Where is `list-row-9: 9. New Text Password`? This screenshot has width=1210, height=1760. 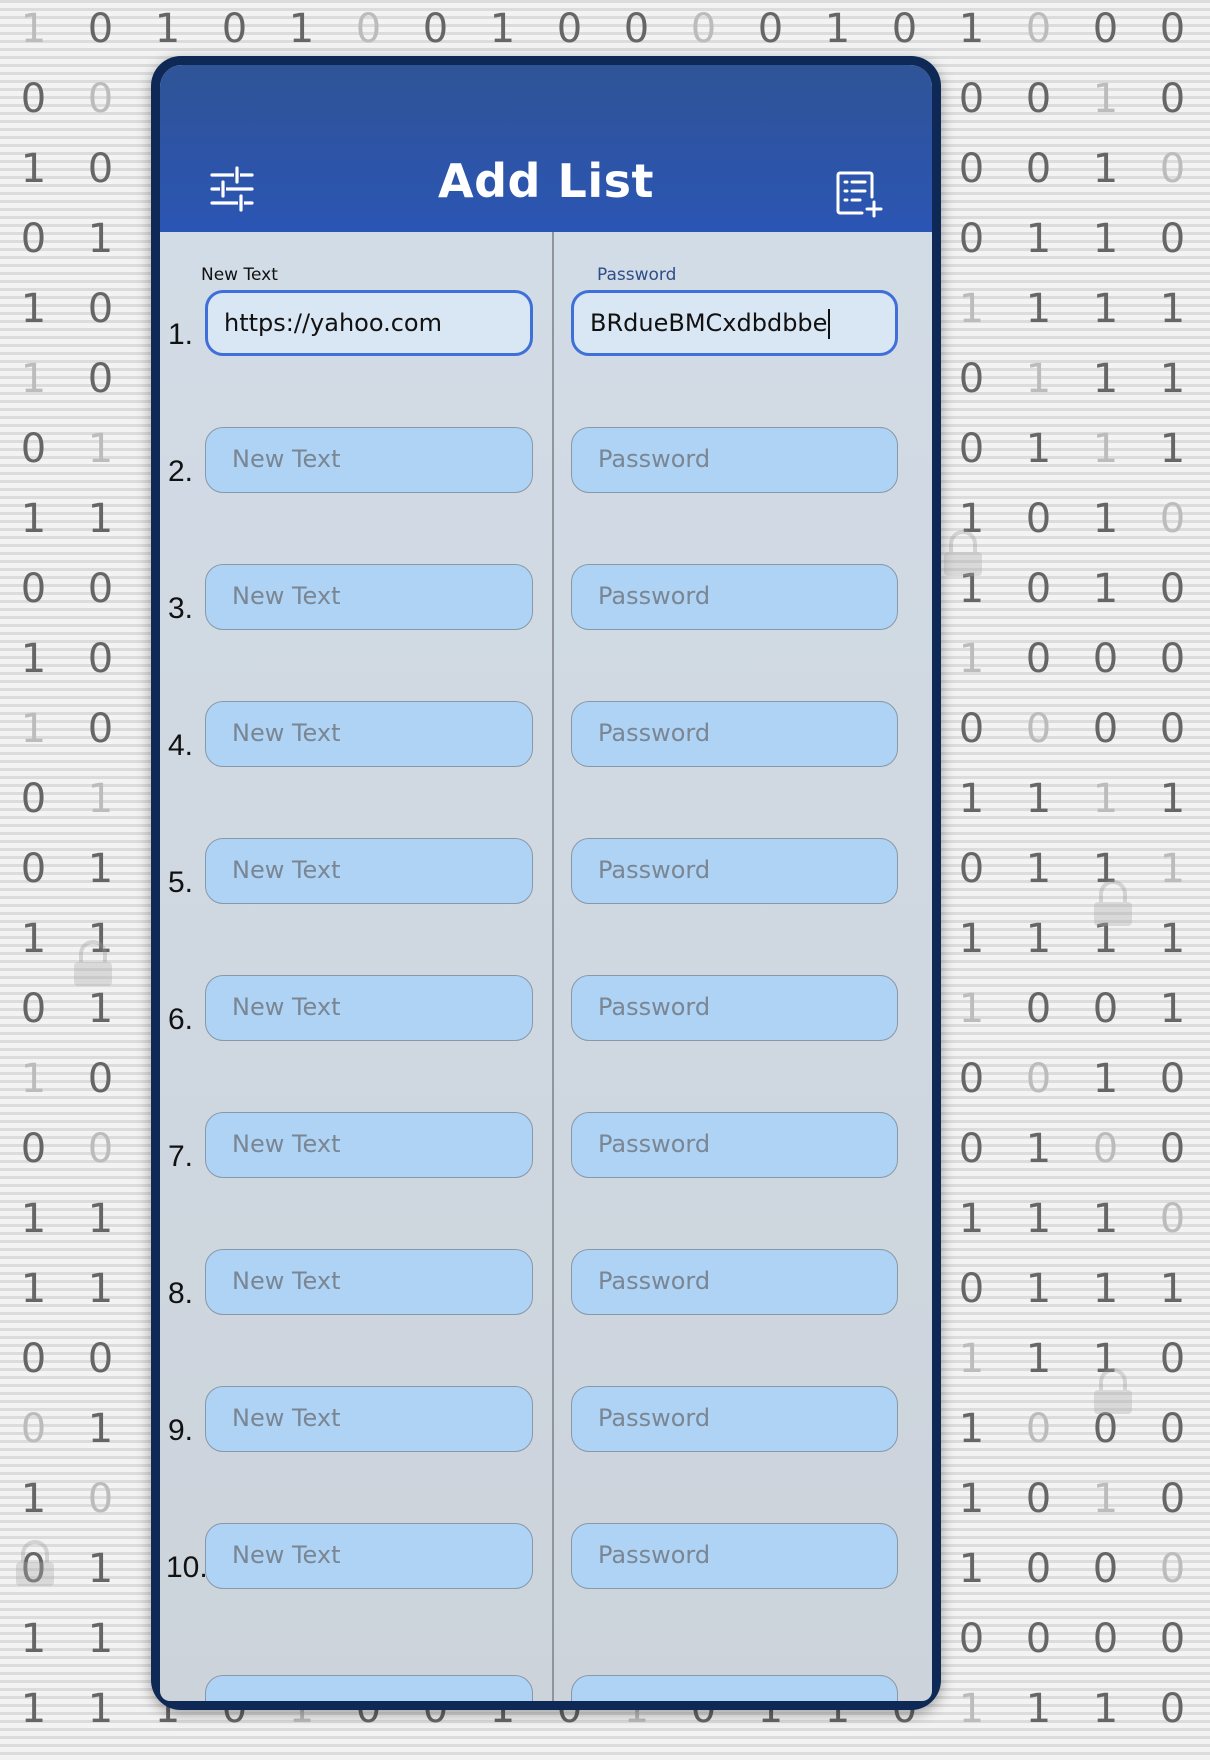
list-row-9: 9. New Text Password is located at coordinates (546, 1426).